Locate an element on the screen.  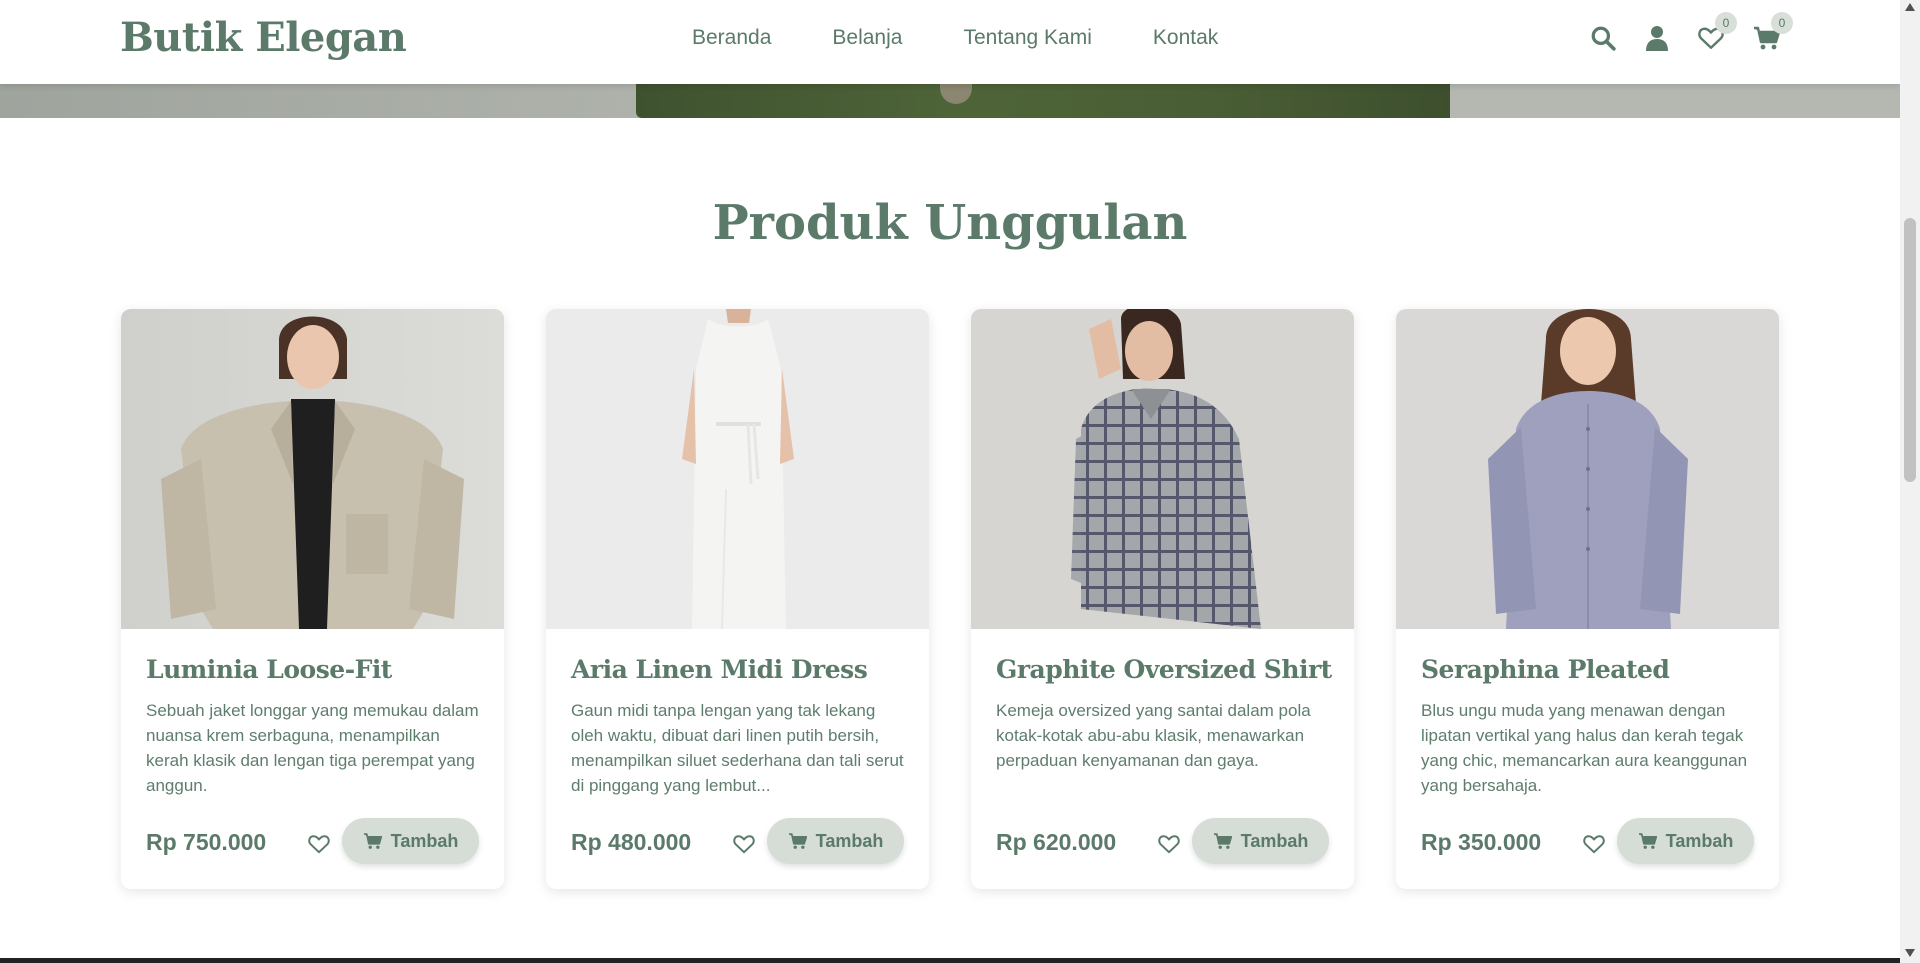
search-icon is located at coordinates (1603, 38).